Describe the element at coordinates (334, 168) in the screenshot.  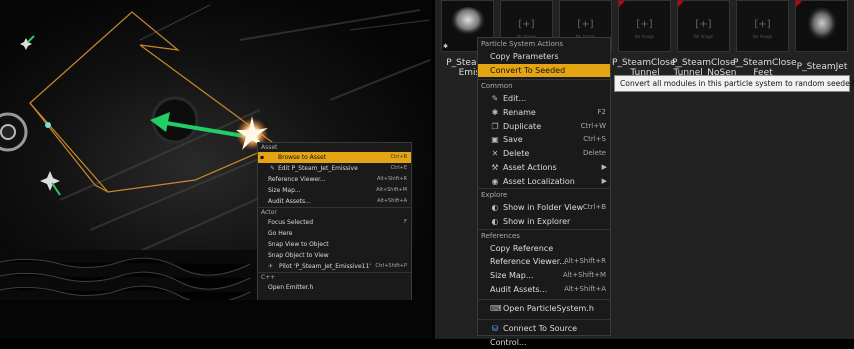
I see `edit-asset-item: ✎ Edit P_Steam_Jet_Emissive Ctrl+E` at that location.